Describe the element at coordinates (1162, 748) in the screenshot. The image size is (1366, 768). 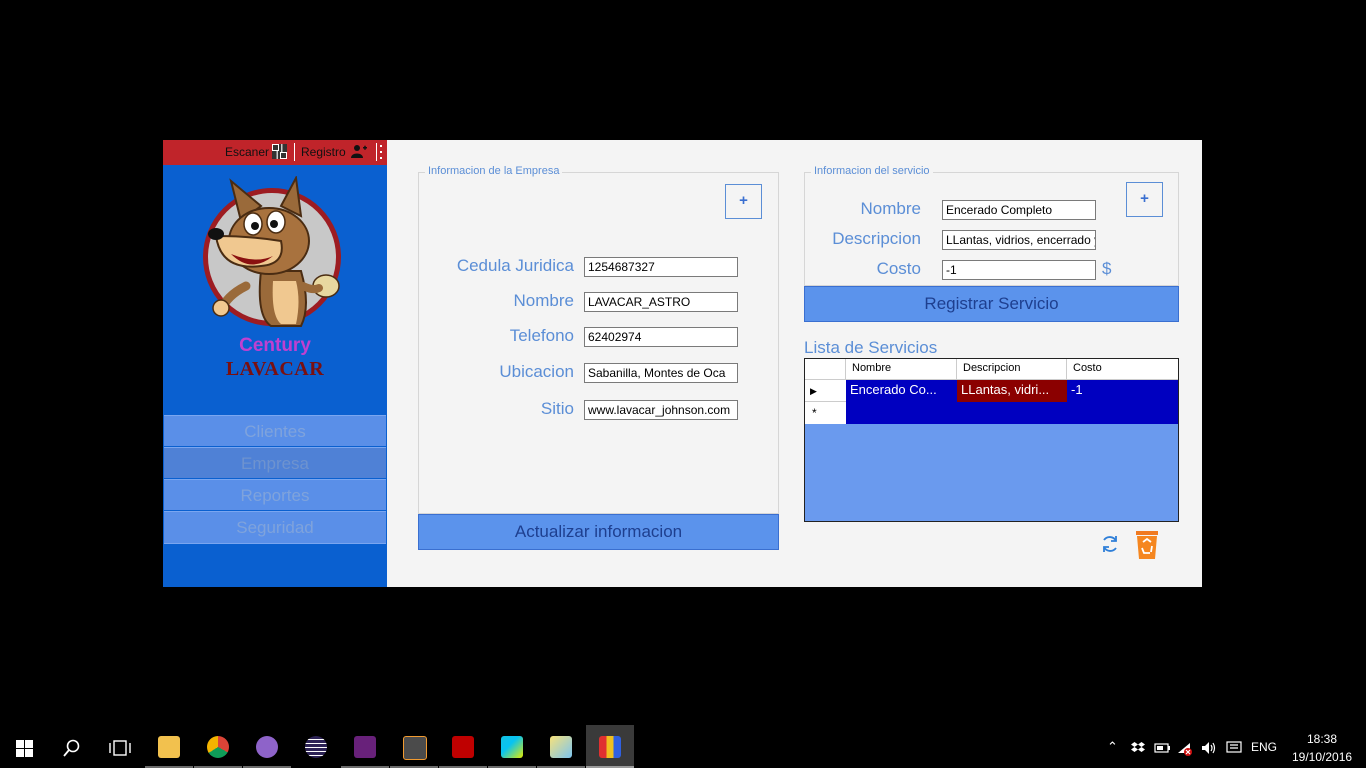
I see `battery-icon` at that location.